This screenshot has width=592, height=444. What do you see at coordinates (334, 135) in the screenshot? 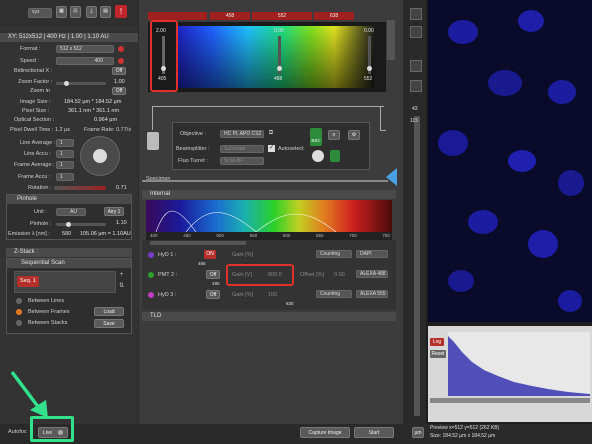
I see `shutter-icon: ≡` at bounding box center [334, 135].